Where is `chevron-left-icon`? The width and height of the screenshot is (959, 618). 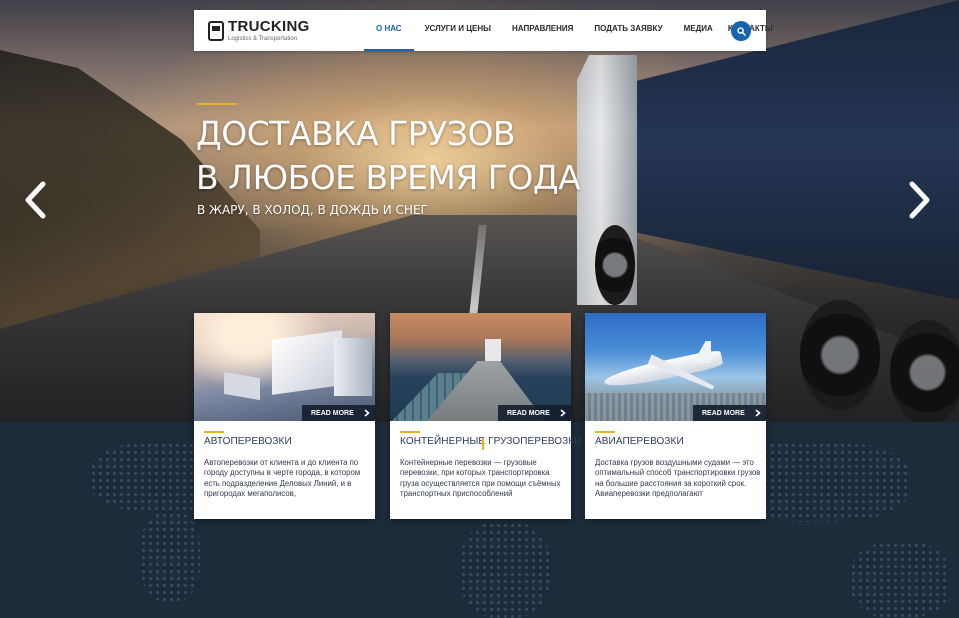 chevron-left-icon is located at coordinates (35, 200).